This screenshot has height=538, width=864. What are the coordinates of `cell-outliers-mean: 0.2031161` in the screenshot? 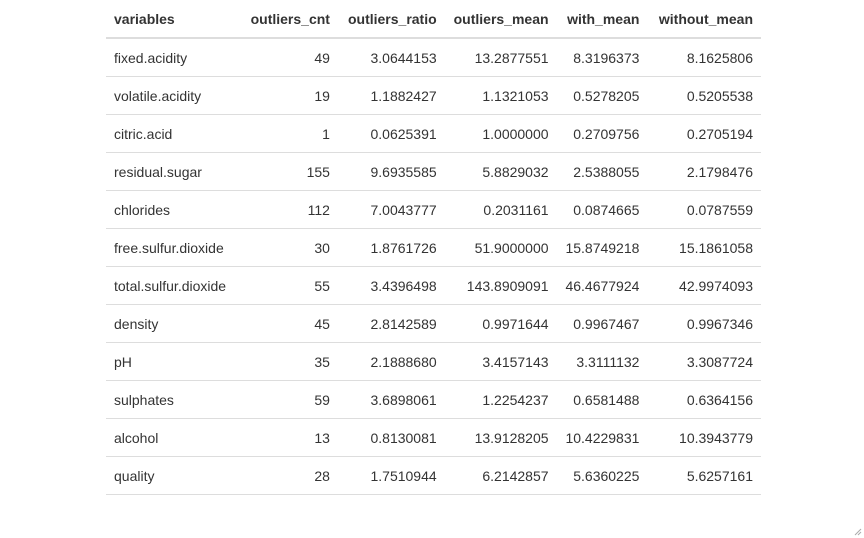 It's located at (500, 209).